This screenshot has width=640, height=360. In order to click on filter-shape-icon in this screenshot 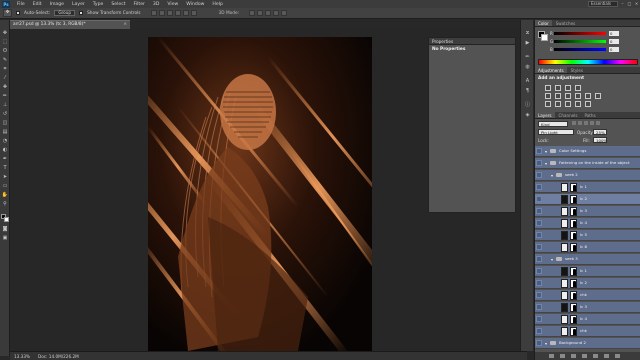, I will do `click(592, 123)`.